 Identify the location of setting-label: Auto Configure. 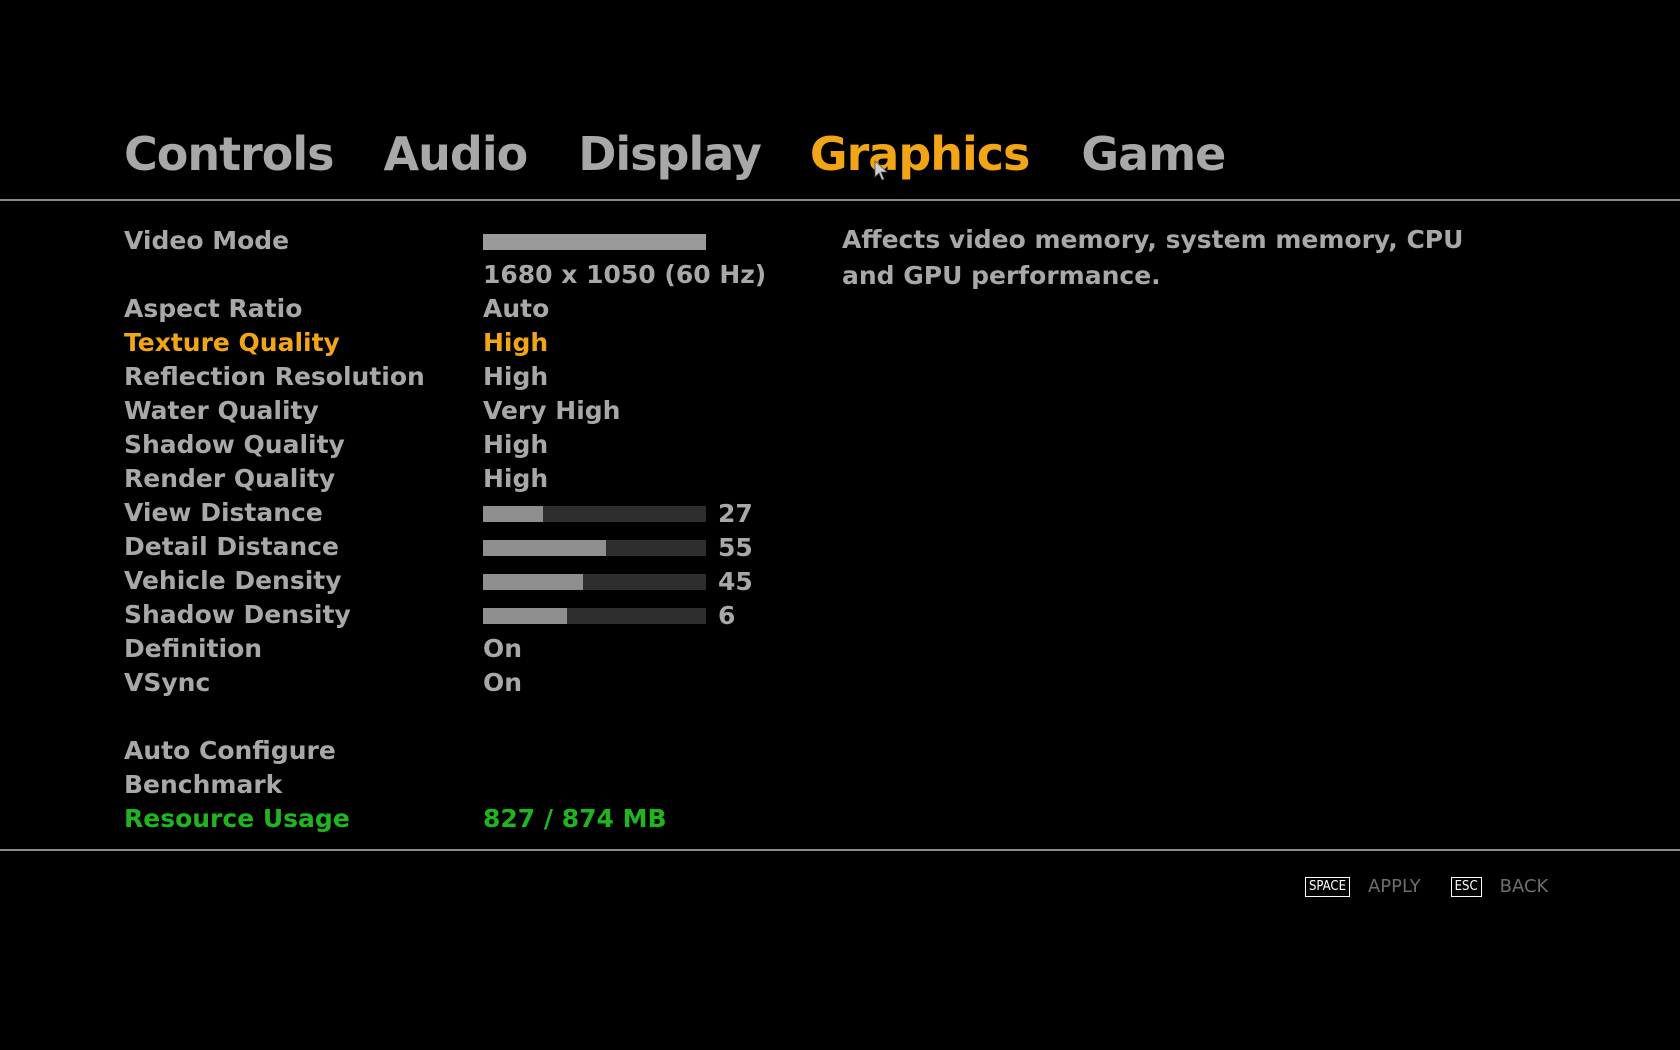
(230, 750).